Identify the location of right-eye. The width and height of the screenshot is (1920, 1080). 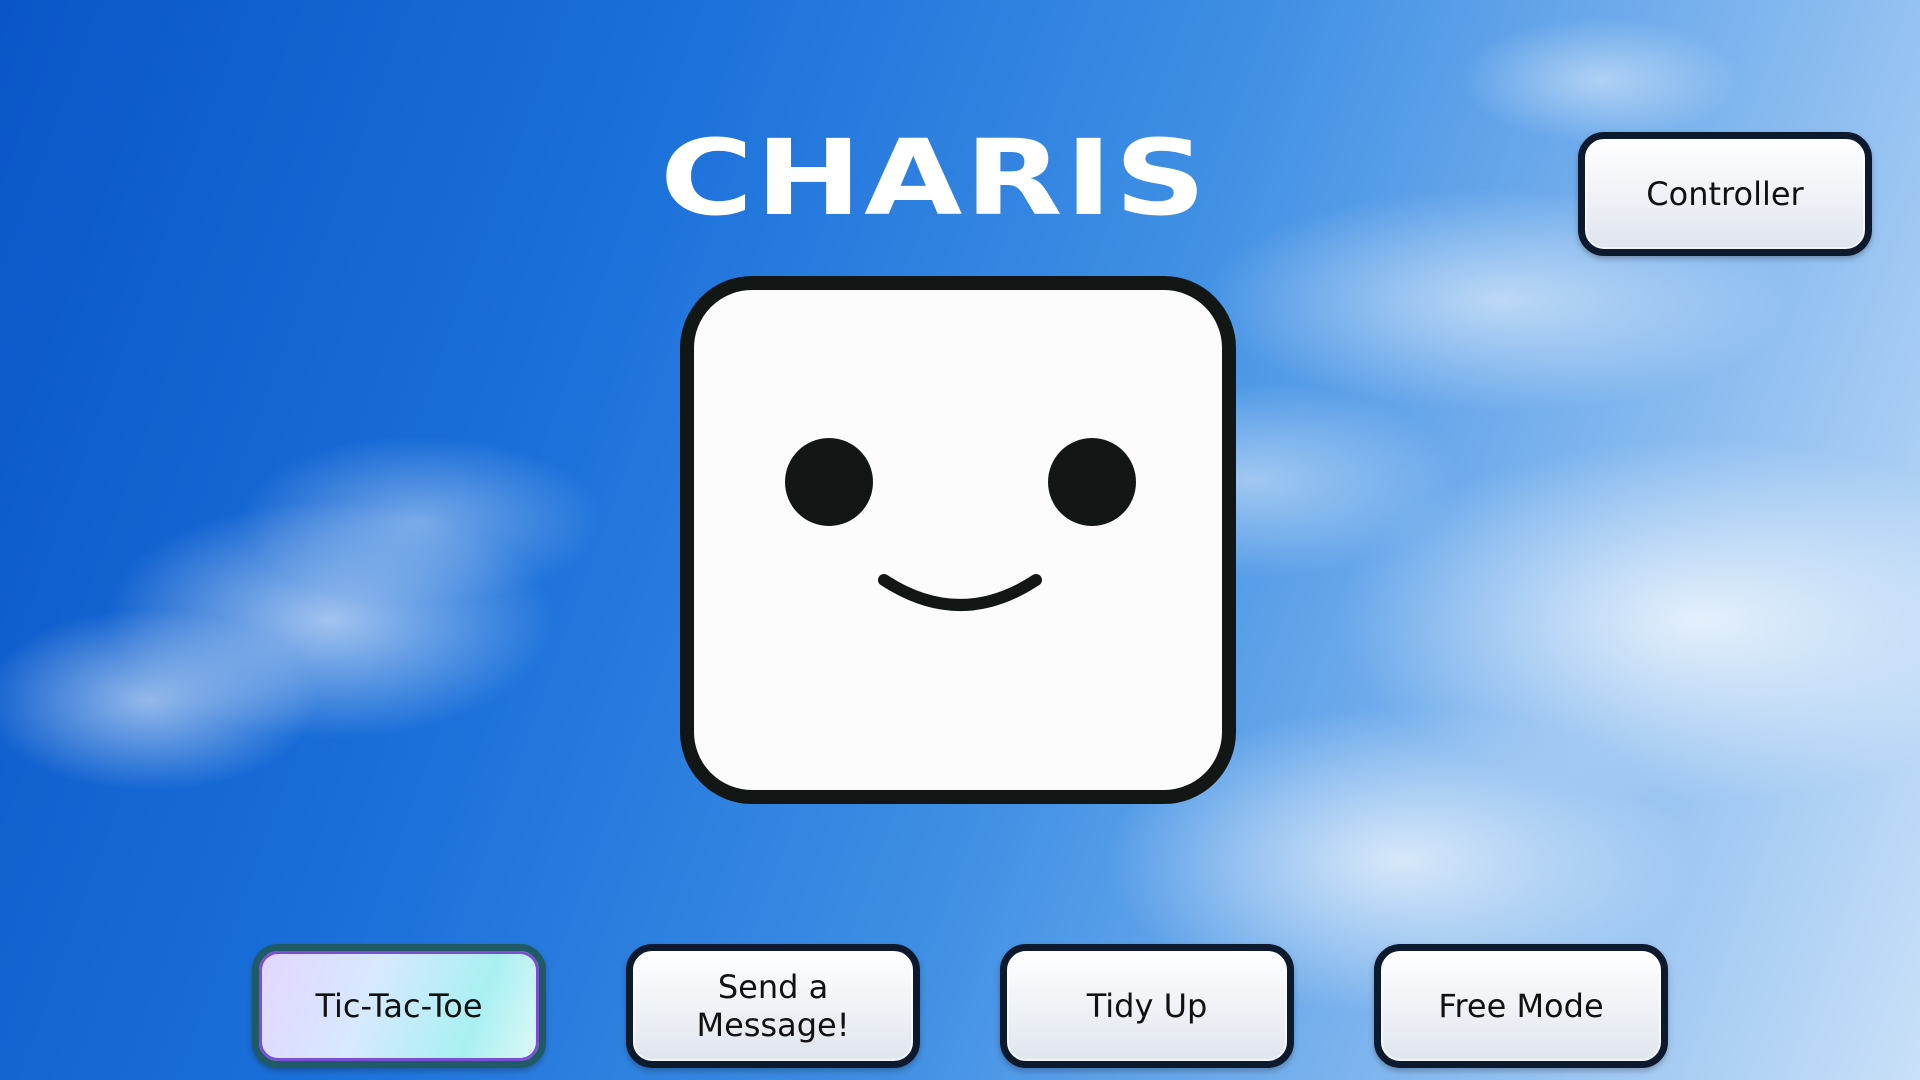
(1092, 482).